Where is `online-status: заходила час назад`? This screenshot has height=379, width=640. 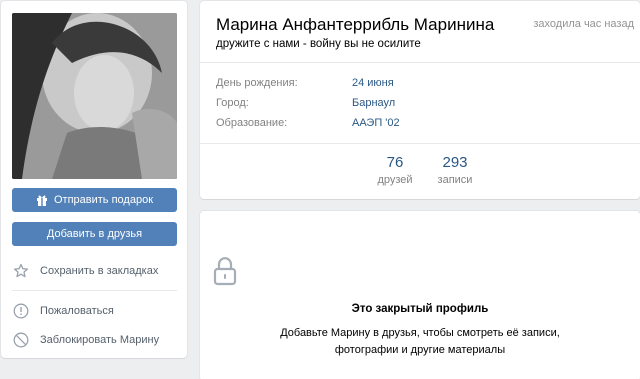
online-status: заходила час назад is located at coordinates (583, 24).